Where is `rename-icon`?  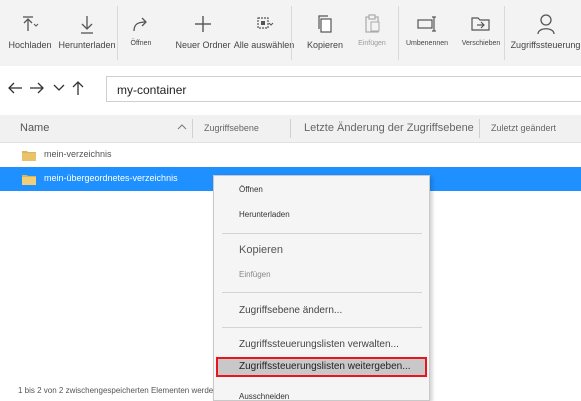
rename-icon is located at coordinates (427, 24).